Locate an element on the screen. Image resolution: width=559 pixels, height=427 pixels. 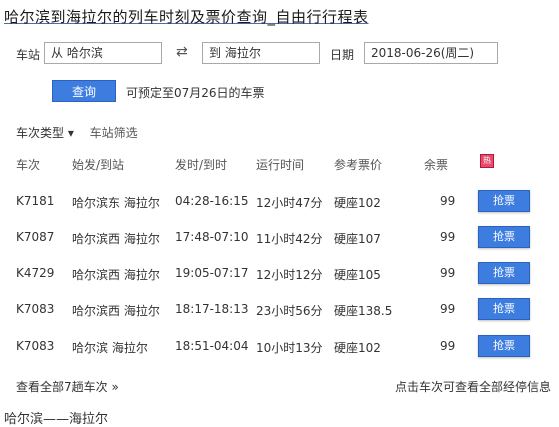
table-header: 车次 始发/到站 发时/到时 运行时间 参考票价 余票 is located at coordinates (279, 165).